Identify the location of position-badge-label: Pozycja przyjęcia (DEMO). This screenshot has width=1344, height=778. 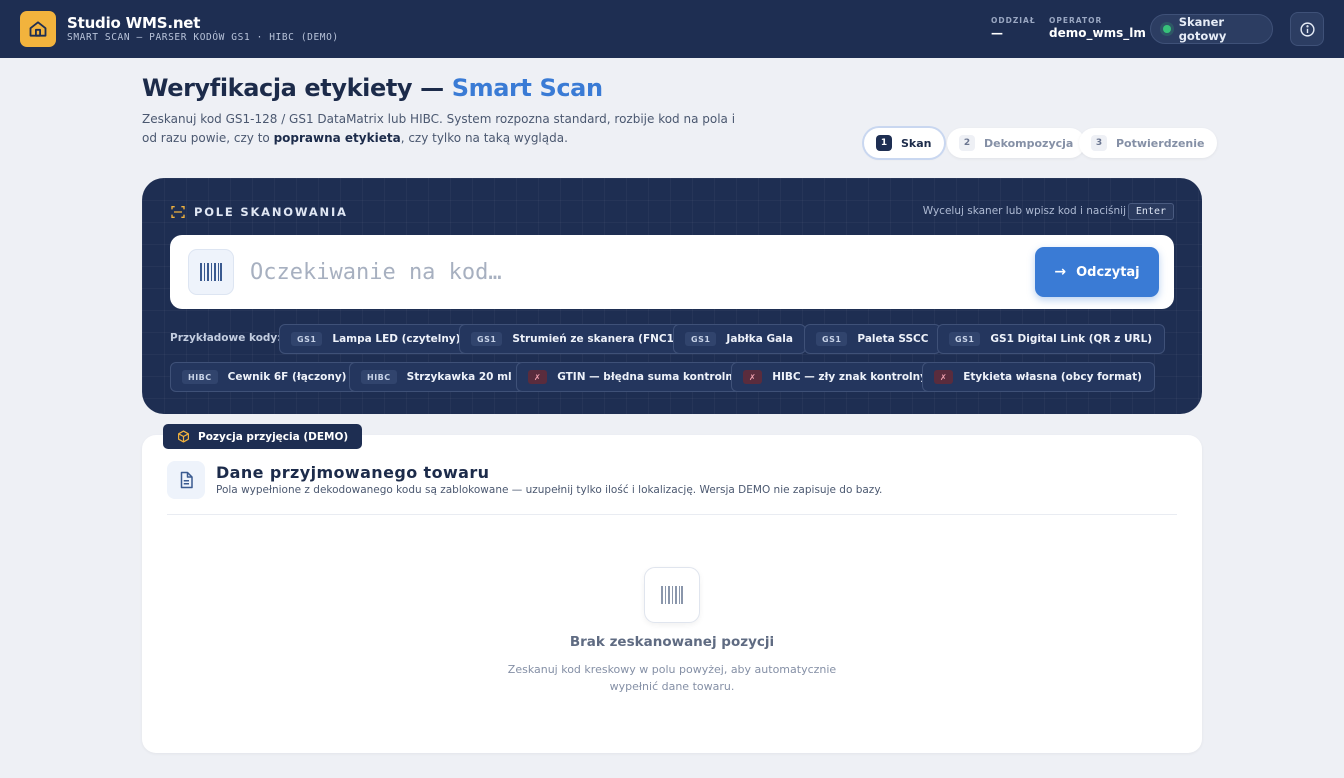
(273, 436).